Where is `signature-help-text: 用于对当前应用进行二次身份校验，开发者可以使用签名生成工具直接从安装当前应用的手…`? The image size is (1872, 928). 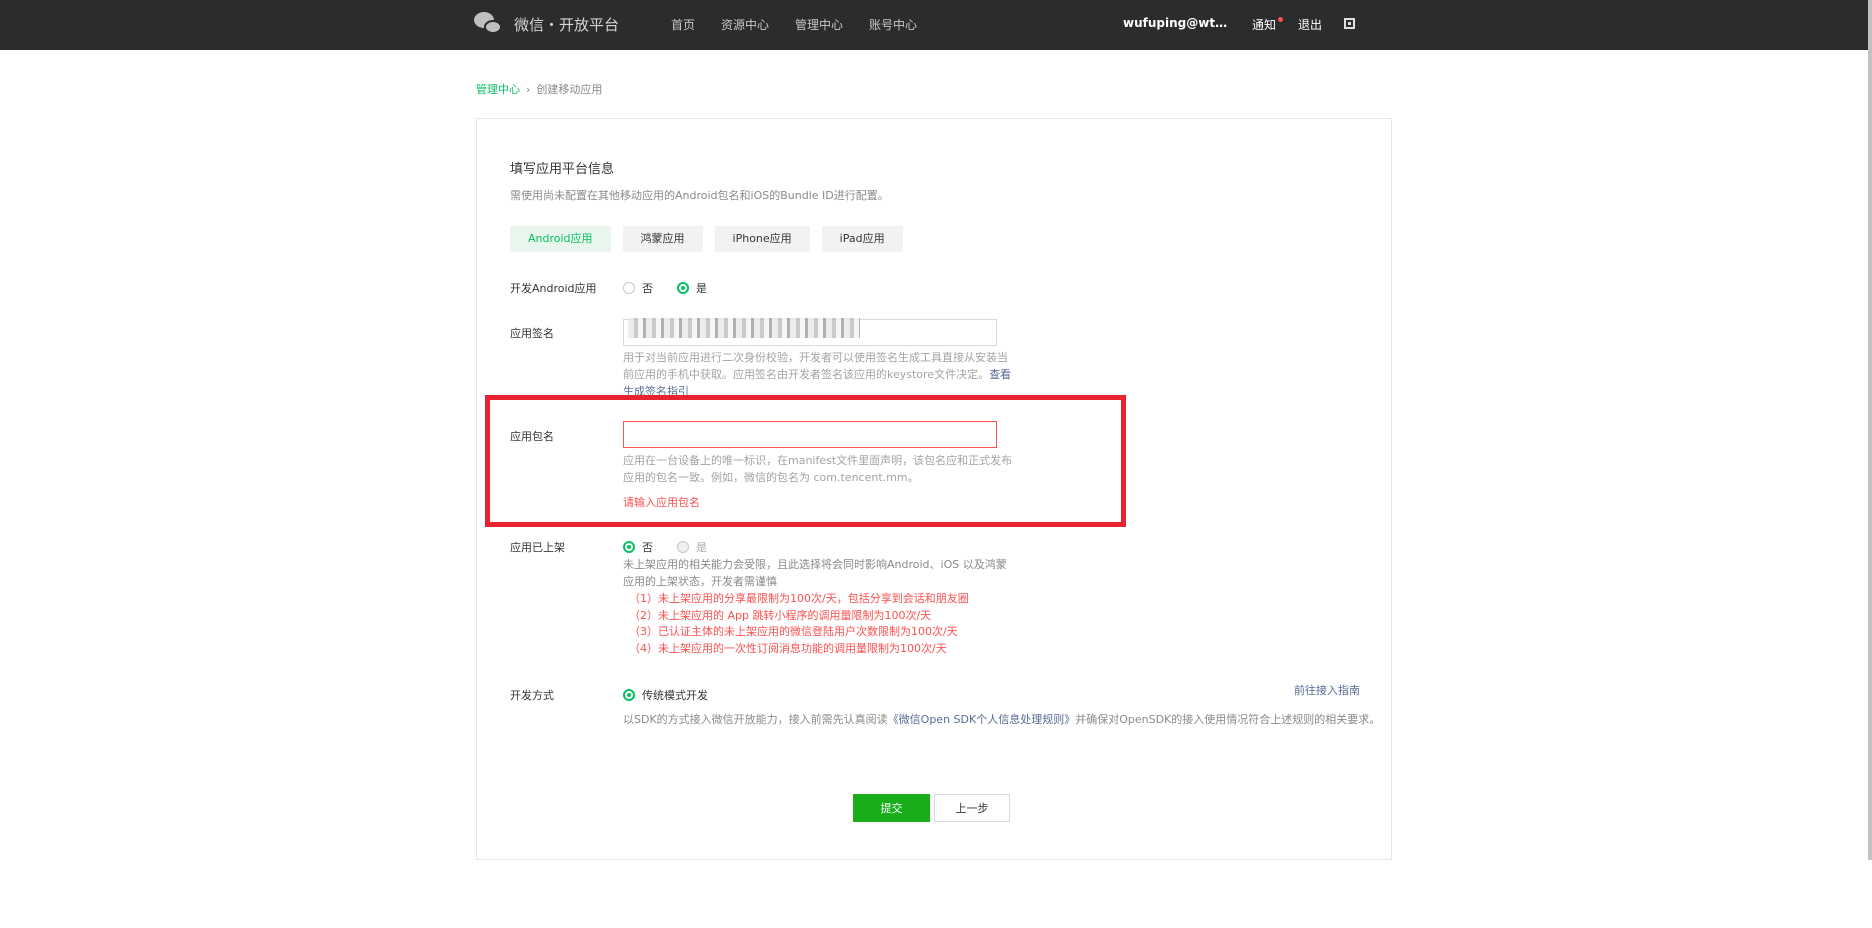
signature-help-text: 用于对当前应用进行二次身份校验，开发者可以使用签名生成工具直接从安装当前应用的手… is located at coordinates (815, 366).